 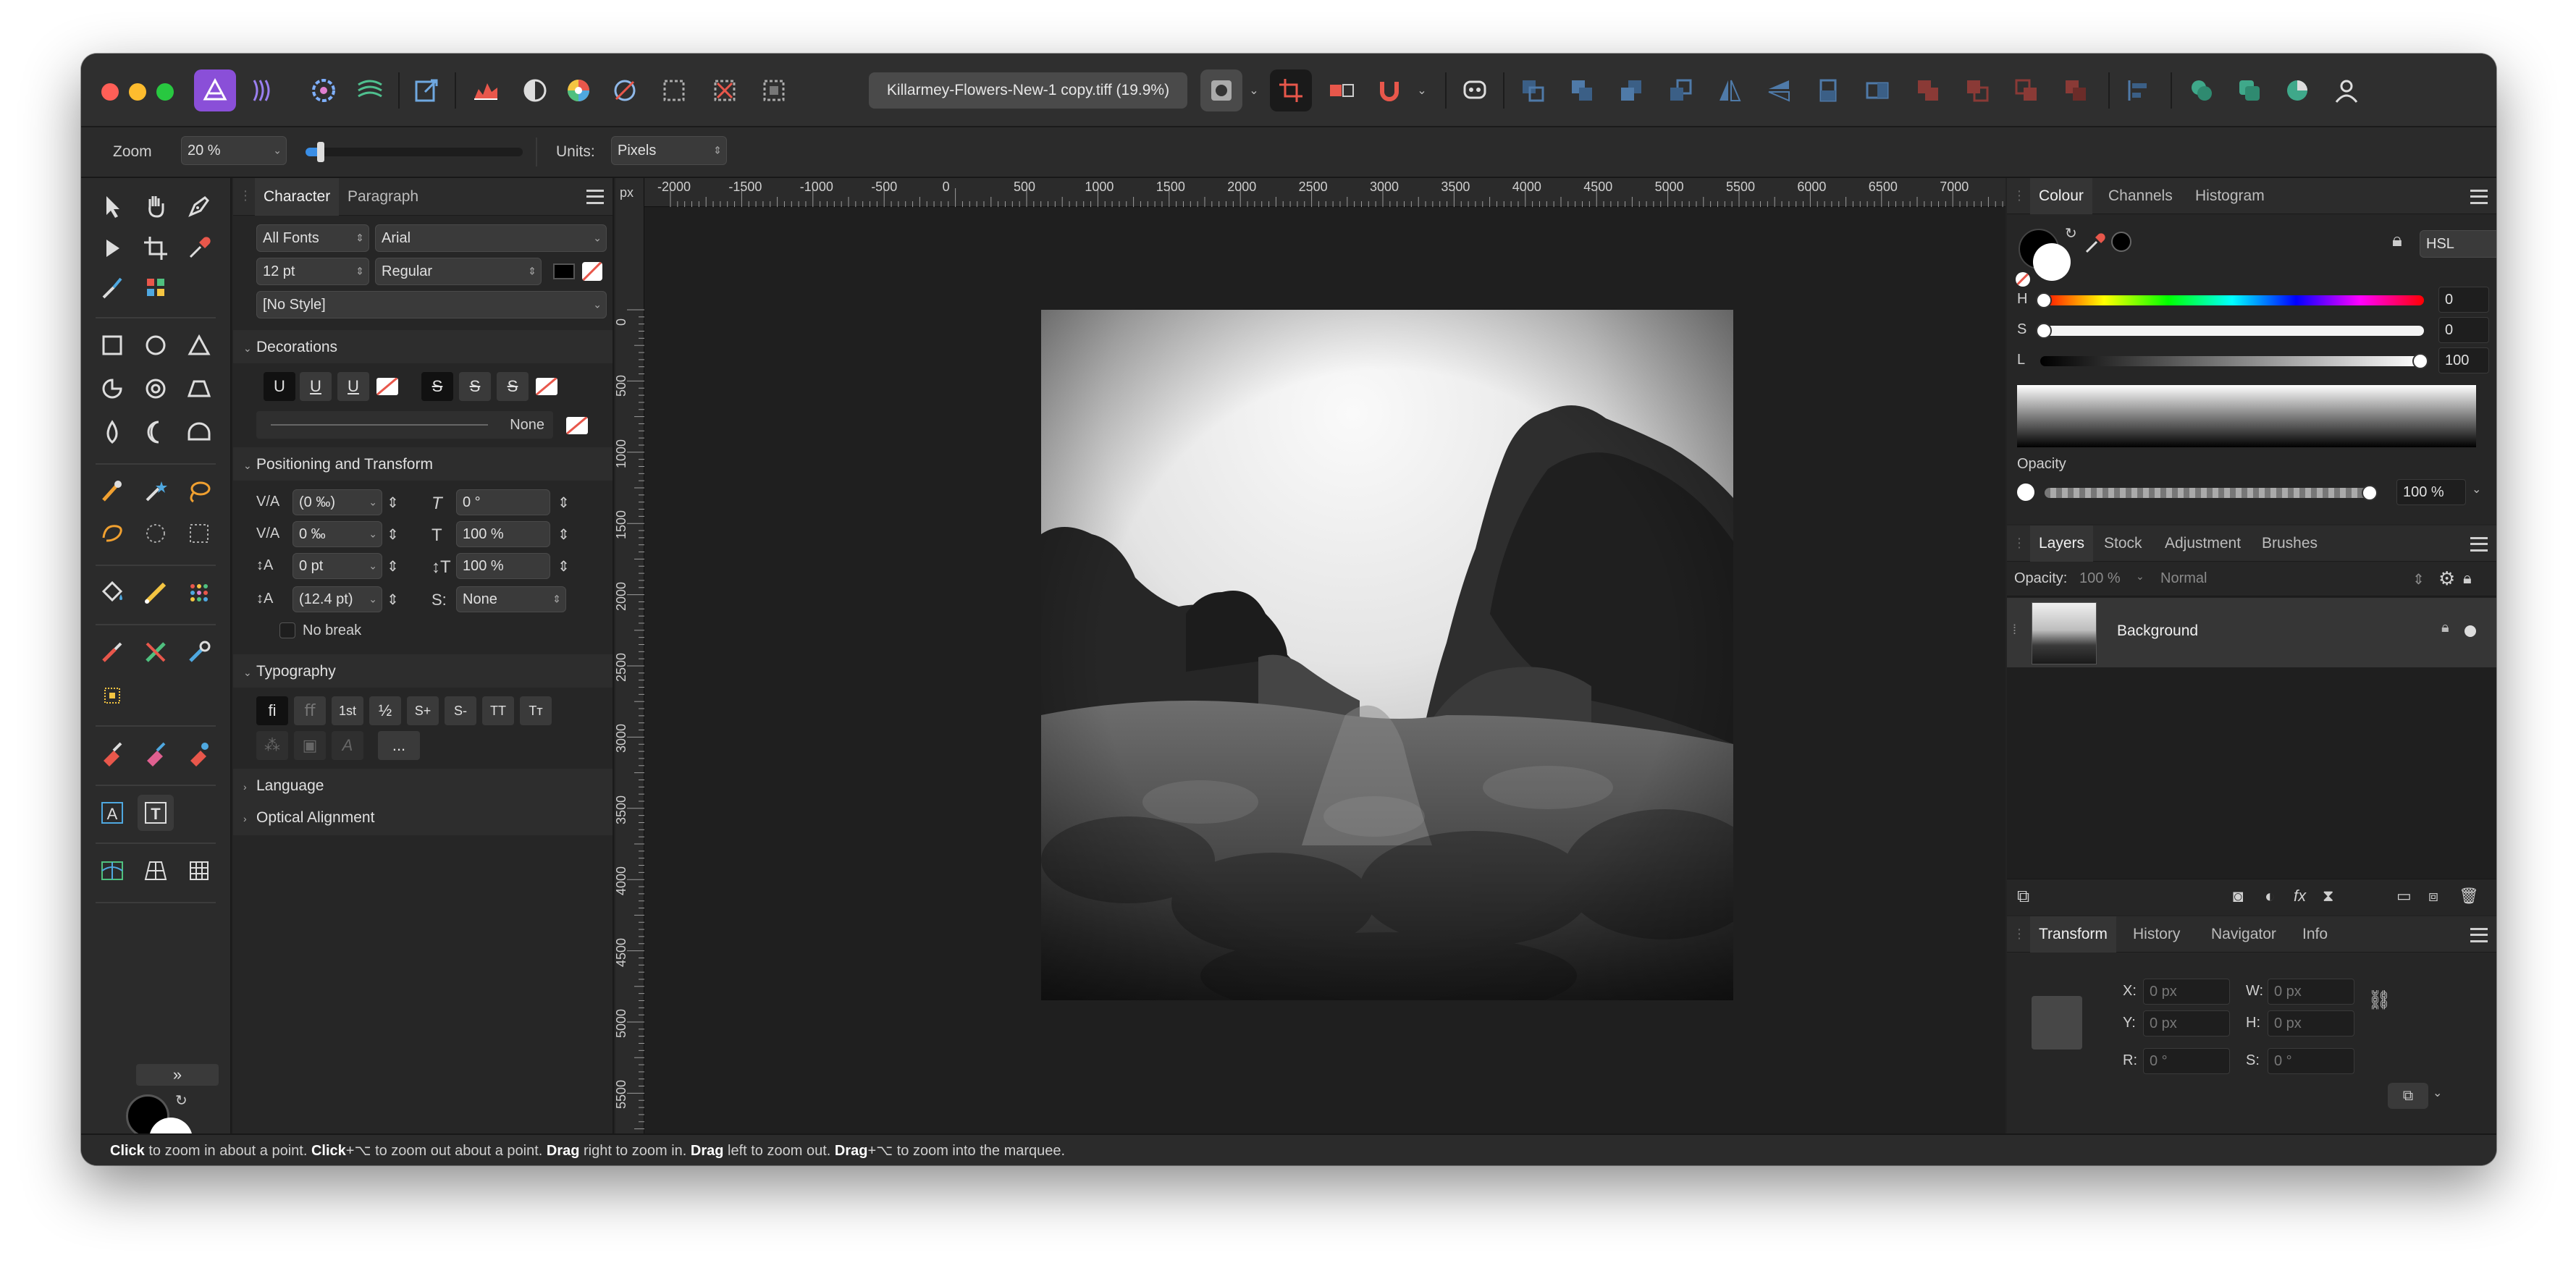 What do you see at coordinates (156, 753) in the screenshot?
I see `background-erase-tool` at bounding box center [156, 753].